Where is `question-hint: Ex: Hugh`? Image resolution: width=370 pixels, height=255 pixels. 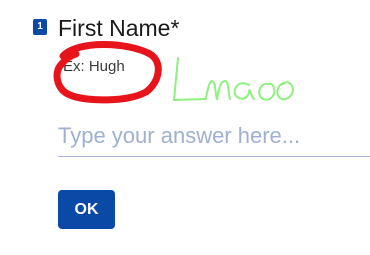 question-hint: Ex: Hugh is located at coordinates (94, 66).